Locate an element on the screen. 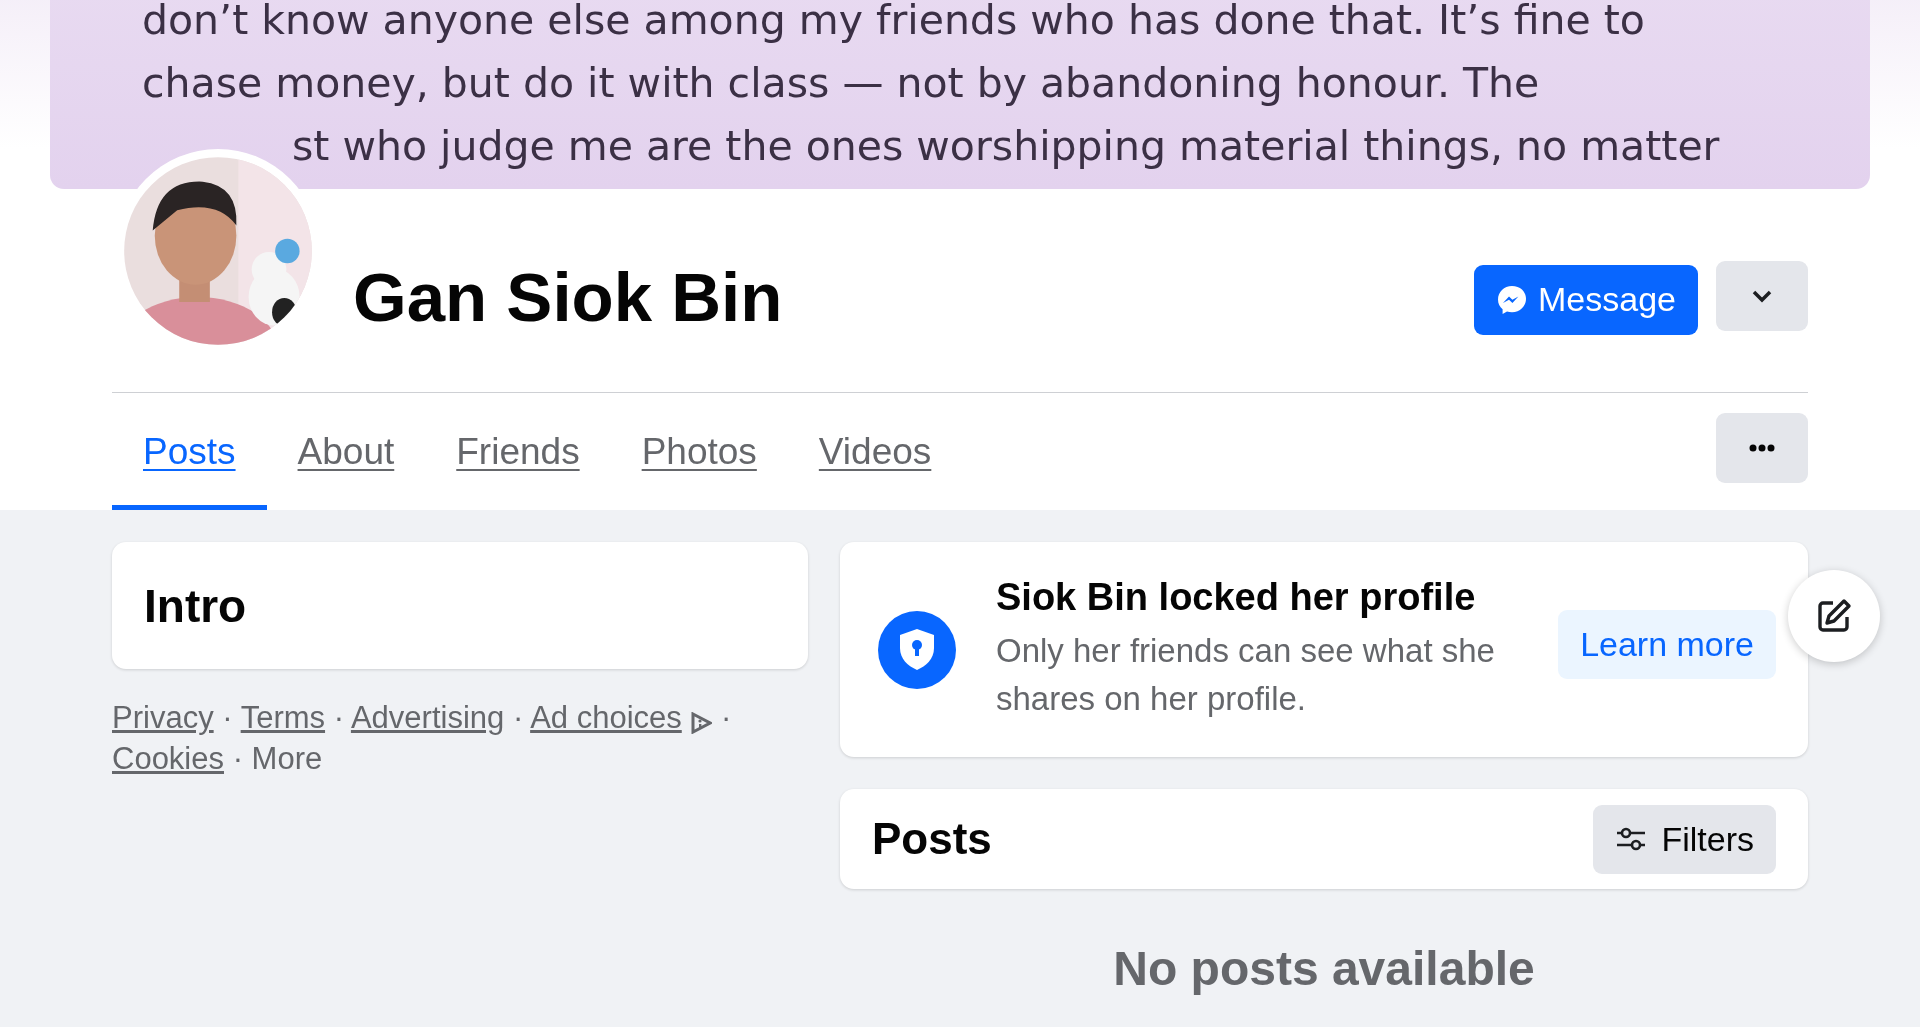  options-button is located at coordinates (1762, 447).